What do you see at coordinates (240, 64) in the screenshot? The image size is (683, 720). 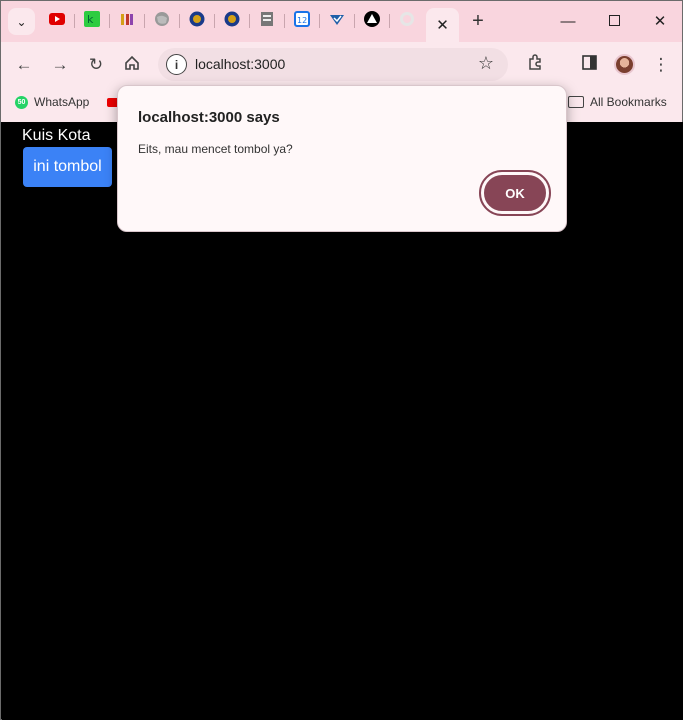 I see `url-text: localhost:3000` at bounding box center [240, 64].